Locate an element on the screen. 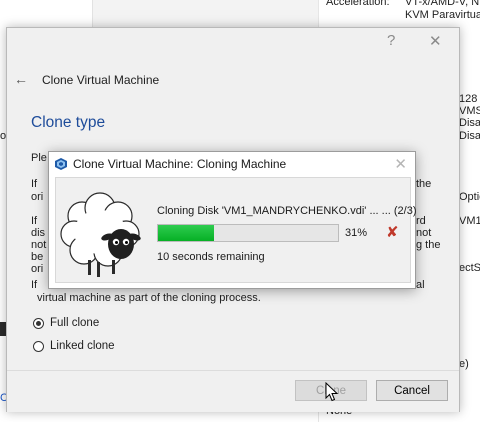  close-button: ✕ is located at coordinates (435, 41).